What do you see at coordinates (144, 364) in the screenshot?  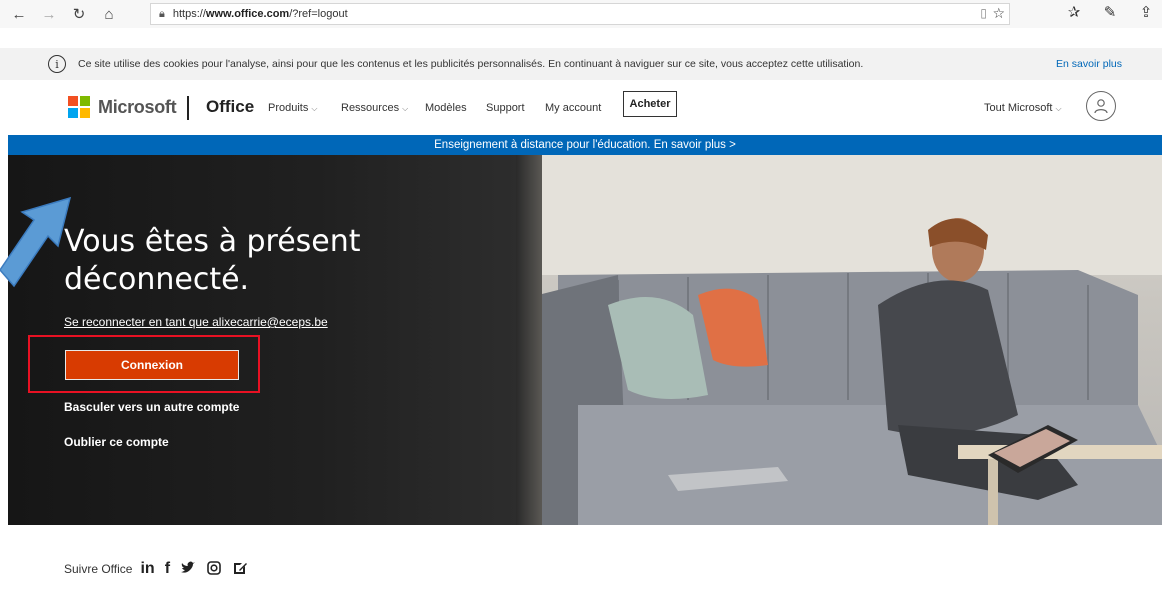 I see `highlight-annotation` at bounding box center [144, 364].